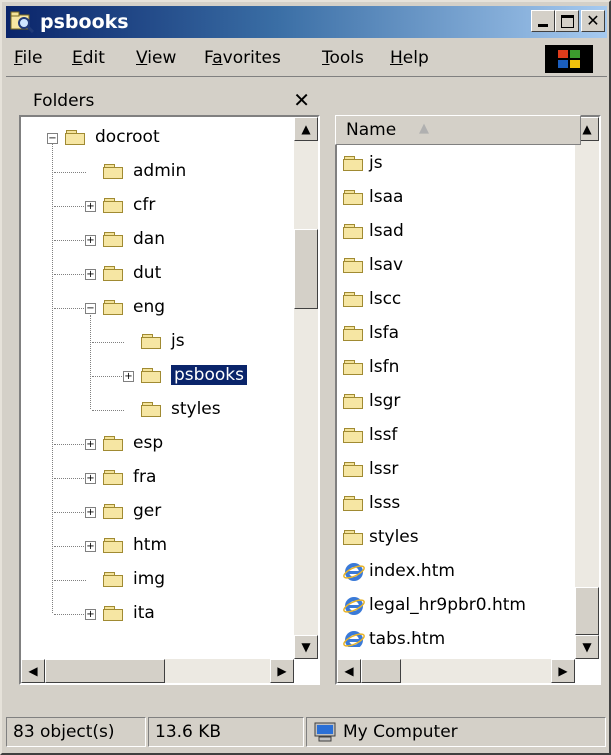 This screenshot has height=755, width=611. Describe the element at coordinates (306, 269) in the screenshot. I see `tree-scroll-thumb` at that location.